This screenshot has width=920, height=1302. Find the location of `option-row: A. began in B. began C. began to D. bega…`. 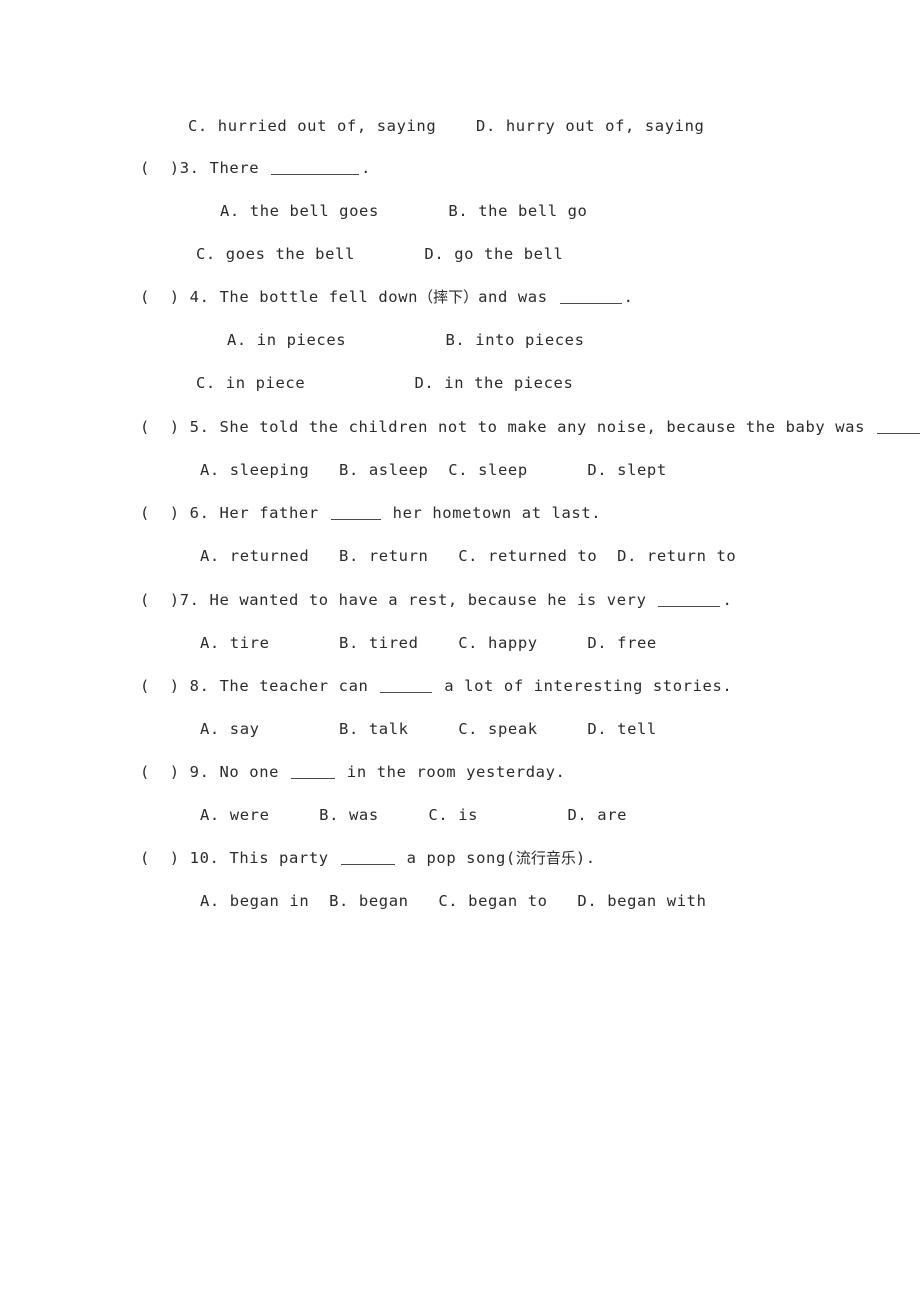

option-row: A. began in B. began C. began to D. bega… is located at coordinates (453, 901).